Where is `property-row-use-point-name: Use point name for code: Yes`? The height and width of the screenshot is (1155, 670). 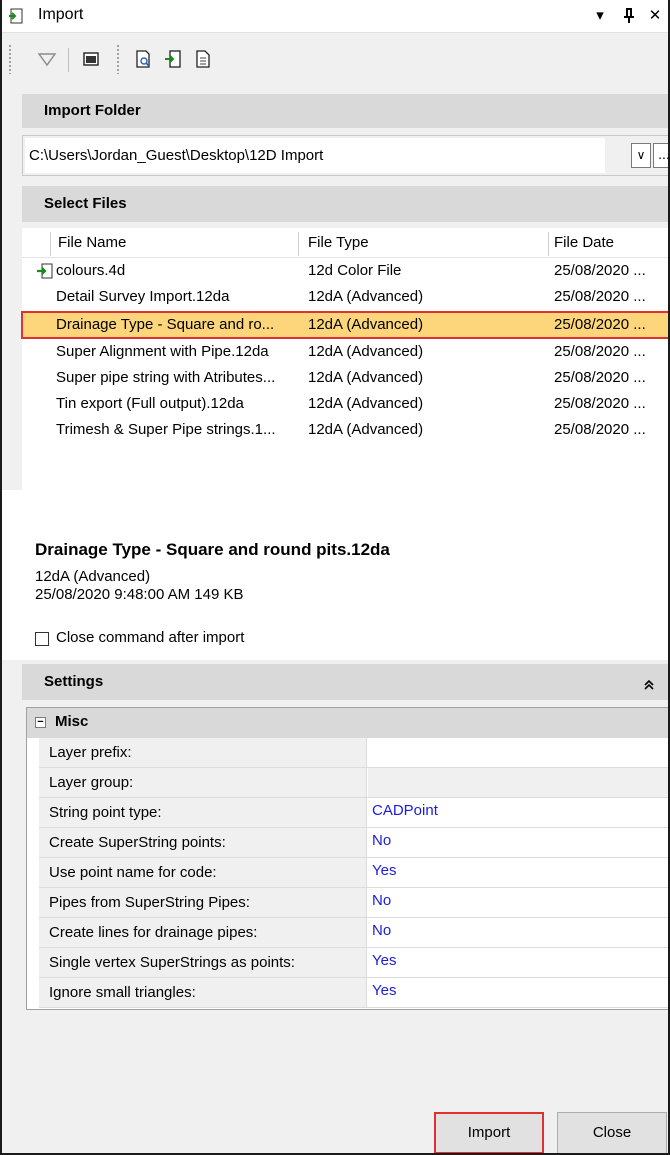 property-row-use-point-name: Use point name for code: Yes is located at coordinates (353, 873).